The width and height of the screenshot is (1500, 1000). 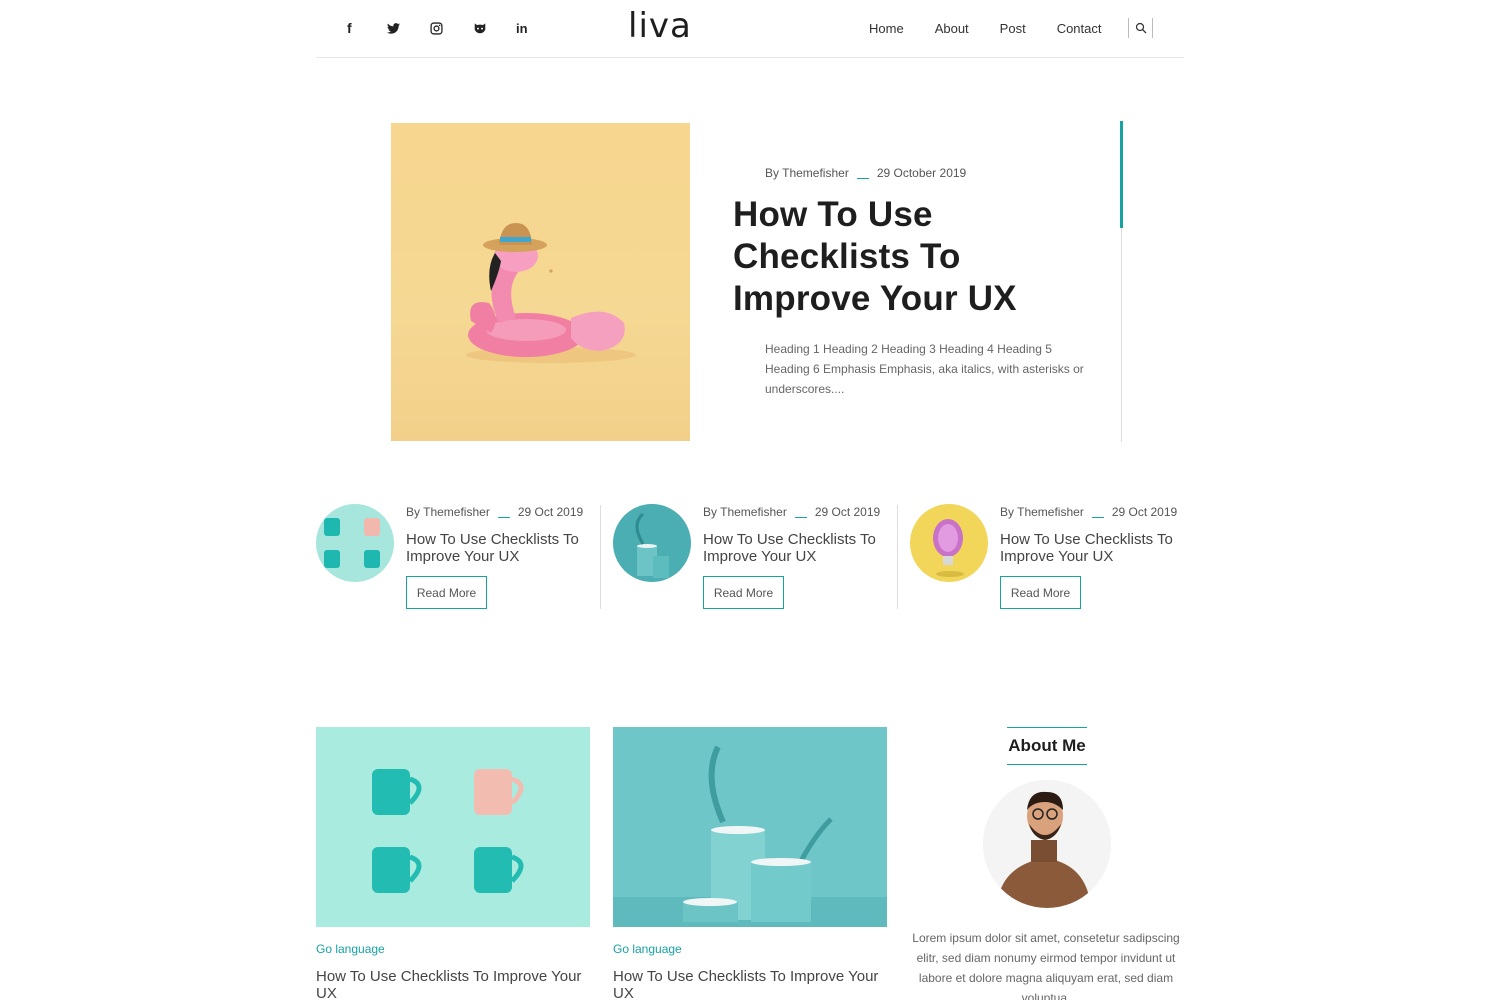 What do you see at coordinates (494, 28) in the screenshot?
I see `github-icon` at bounding box center [494, 28].